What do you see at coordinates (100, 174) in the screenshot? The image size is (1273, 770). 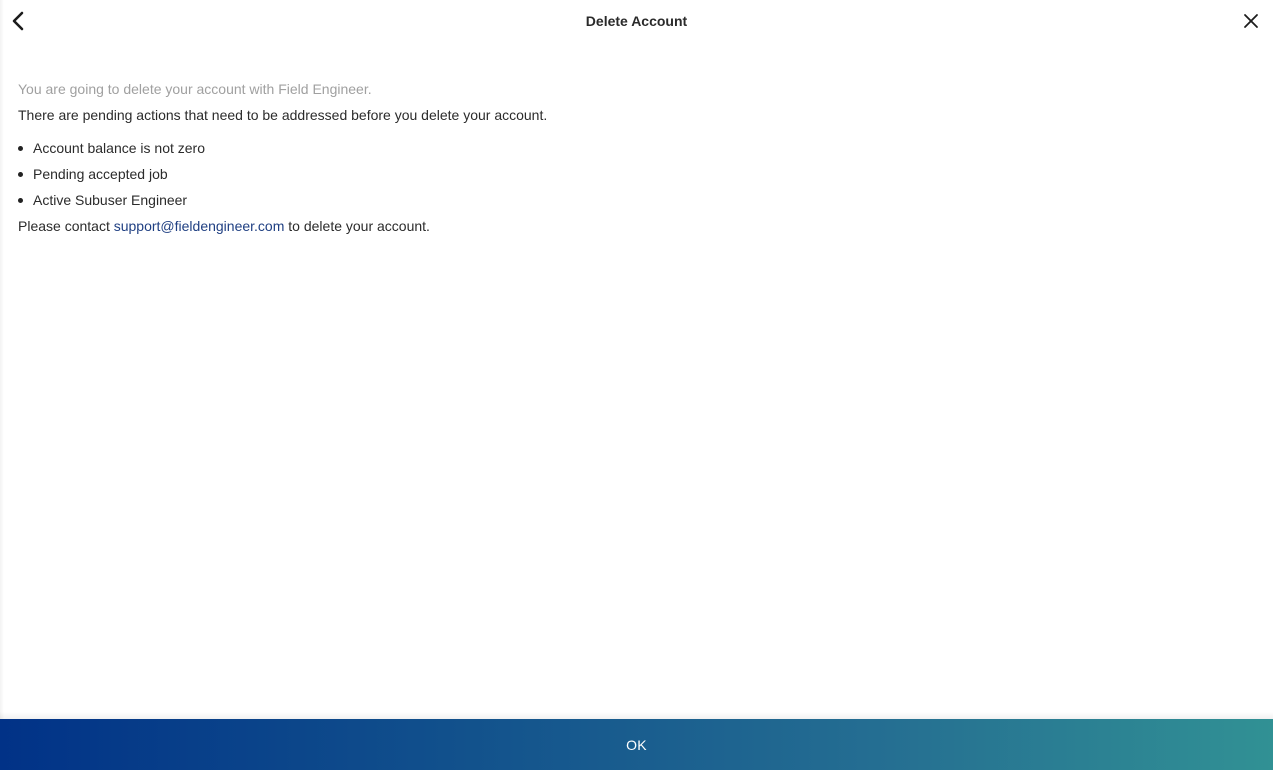 I see `list-item-label: Pending accepted job` at bounding box center [100, 174].